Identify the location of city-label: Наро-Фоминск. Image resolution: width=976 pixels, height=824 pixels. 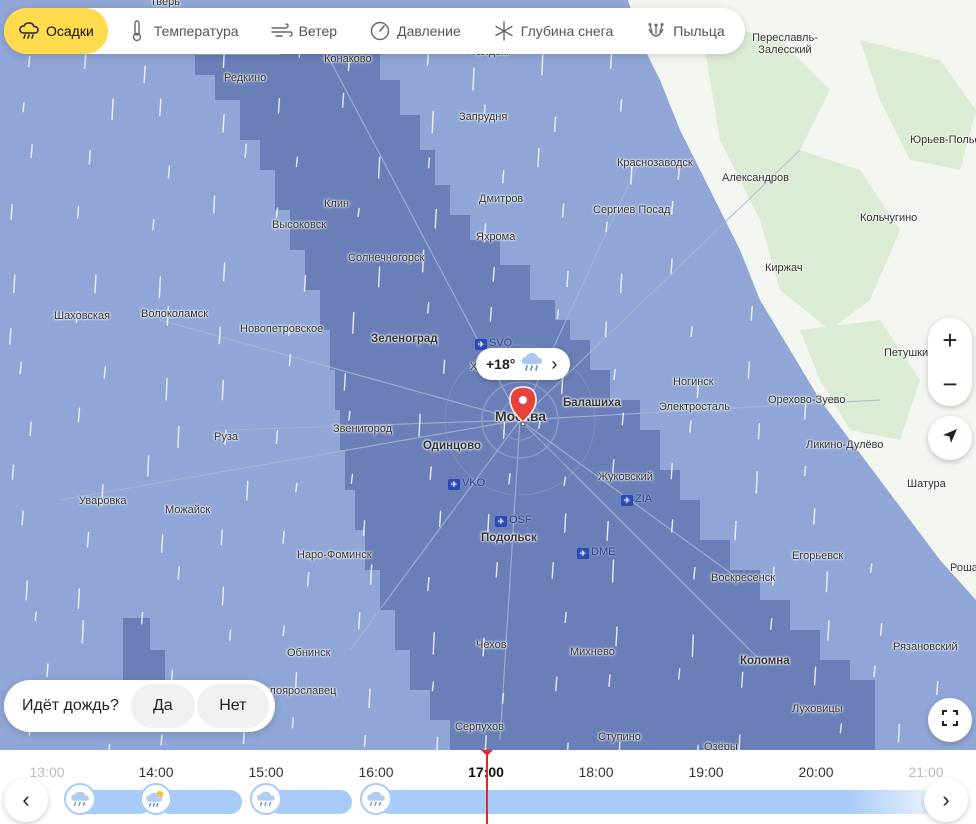
(334, 555).